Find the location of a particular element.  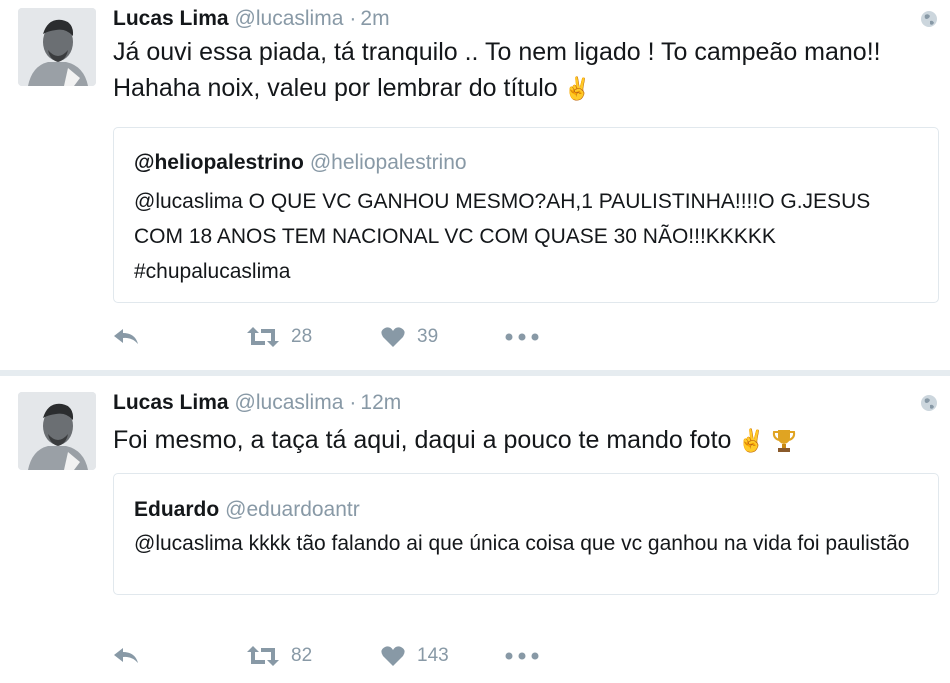

tweet-timestamp: 2m is located at coordinates (374, 18).